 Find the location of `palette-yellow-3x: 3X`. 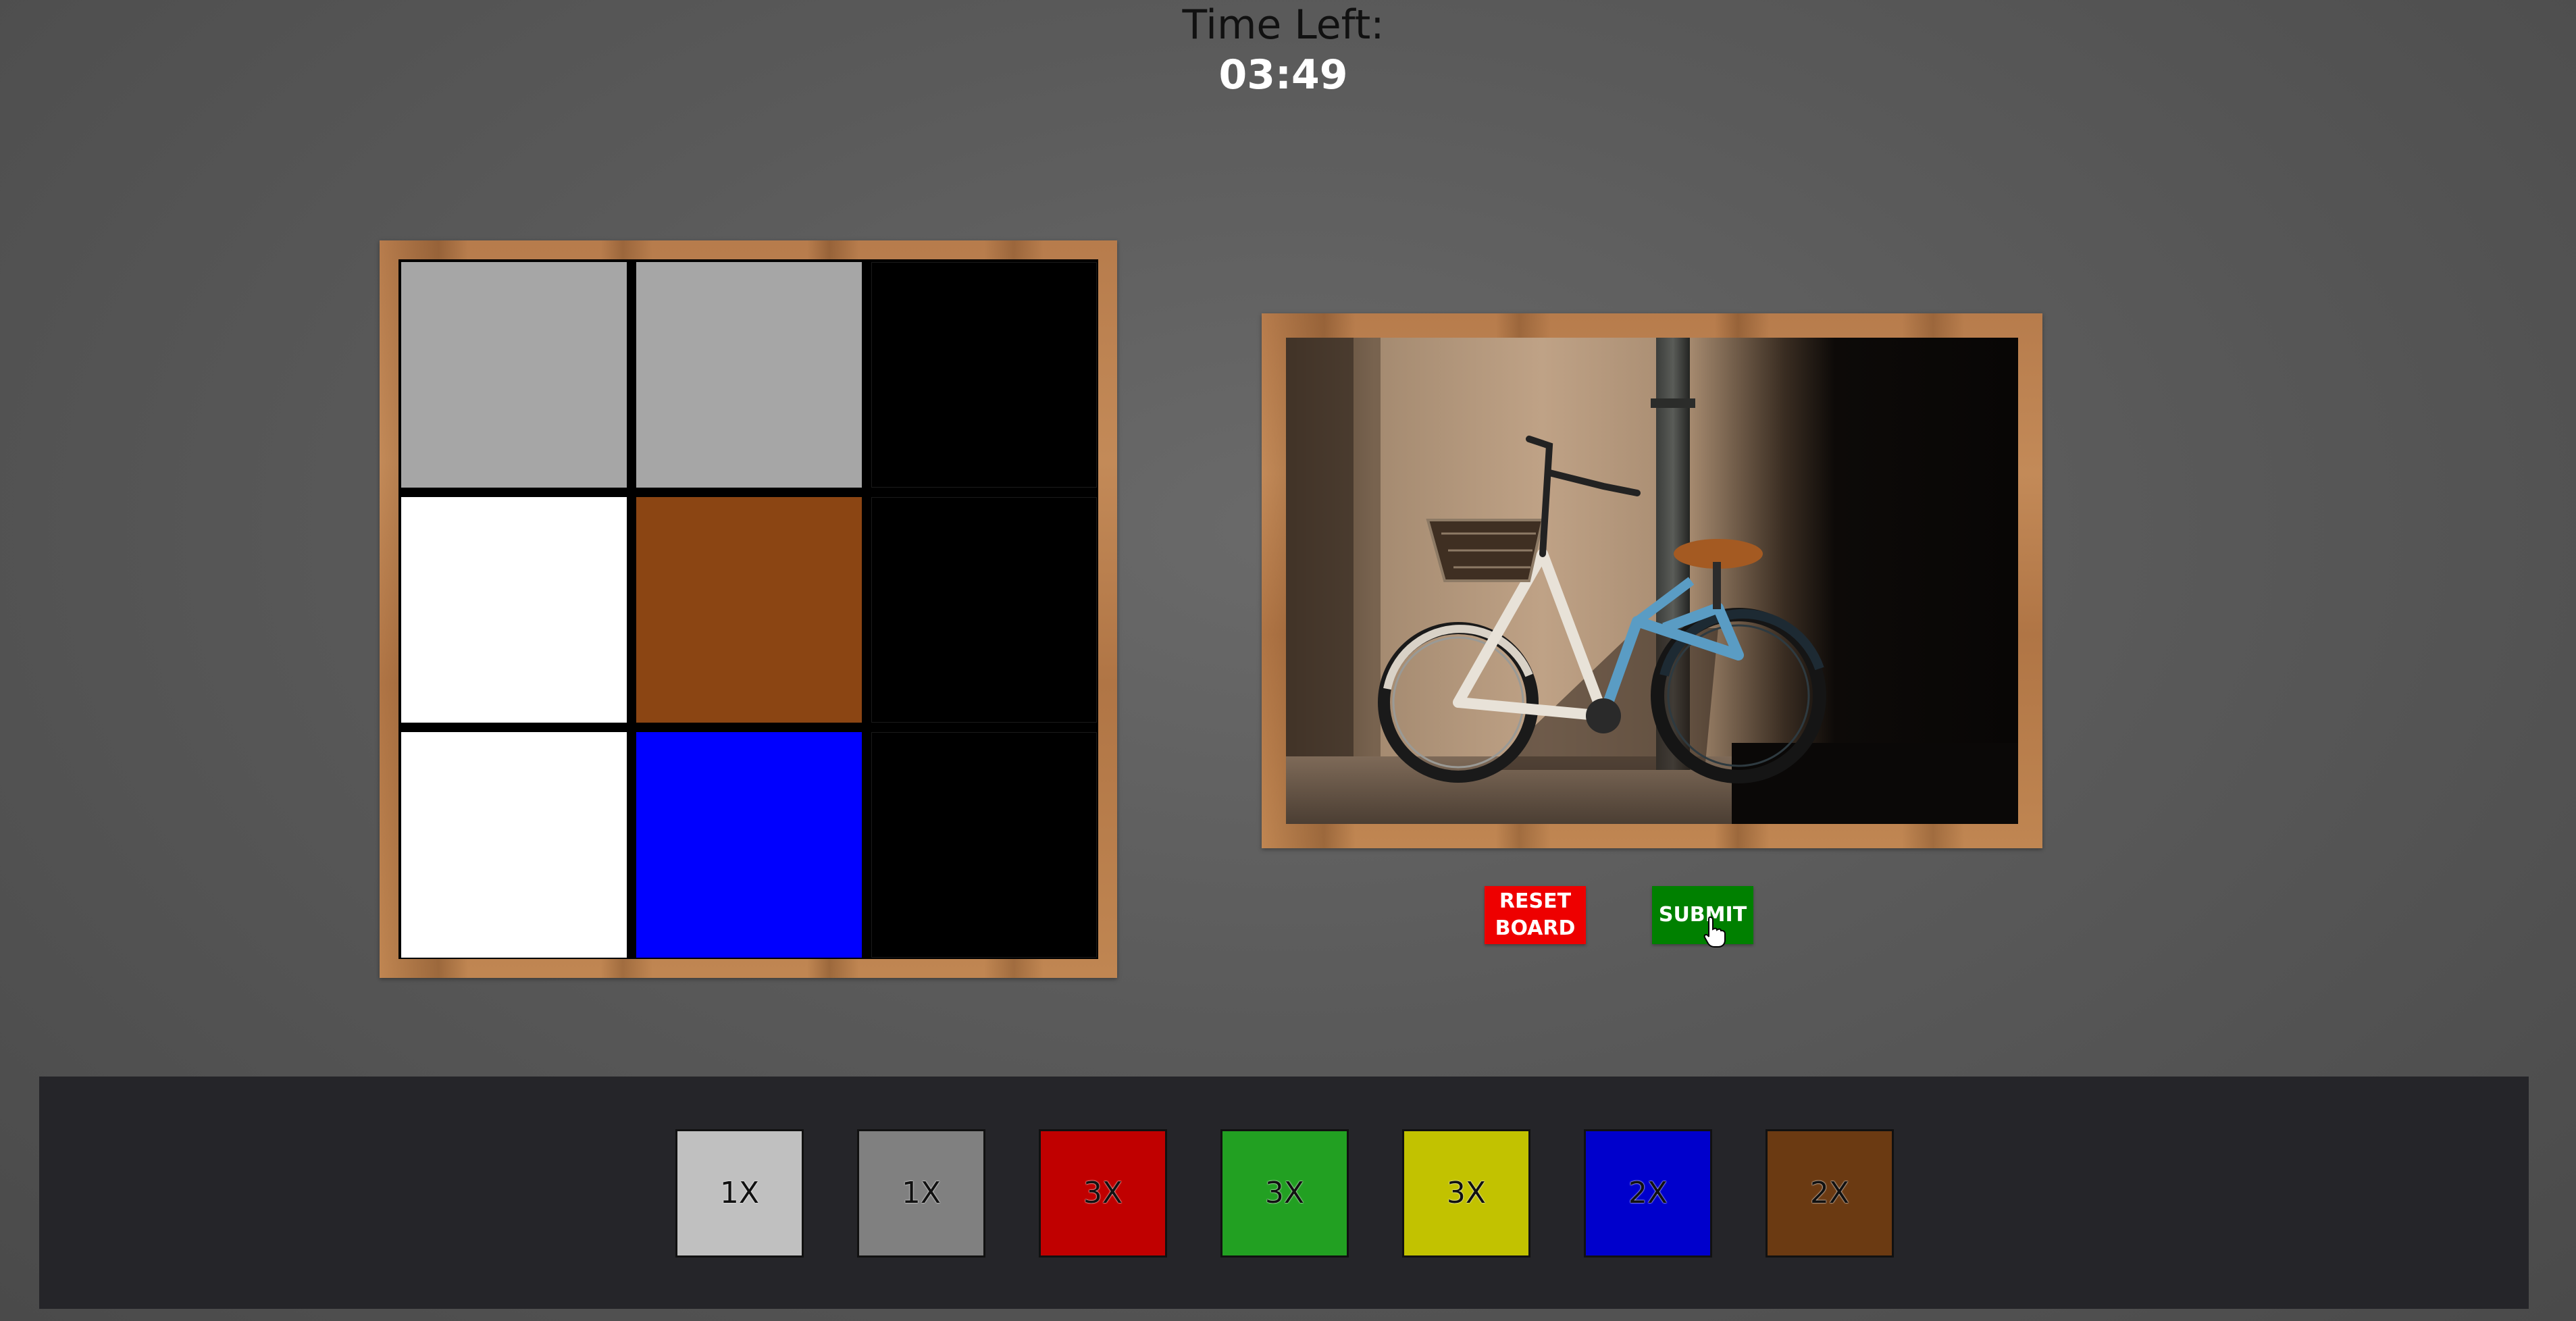

palette-yellow-3x: 3X is located at coordinates (1466, 1193).